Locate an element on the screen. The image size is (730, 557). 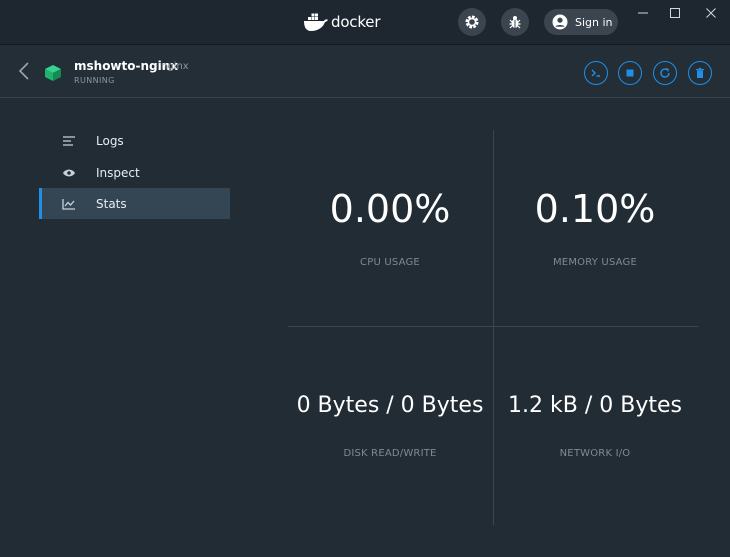
terminal-icon is located at coordinates (595, 73).